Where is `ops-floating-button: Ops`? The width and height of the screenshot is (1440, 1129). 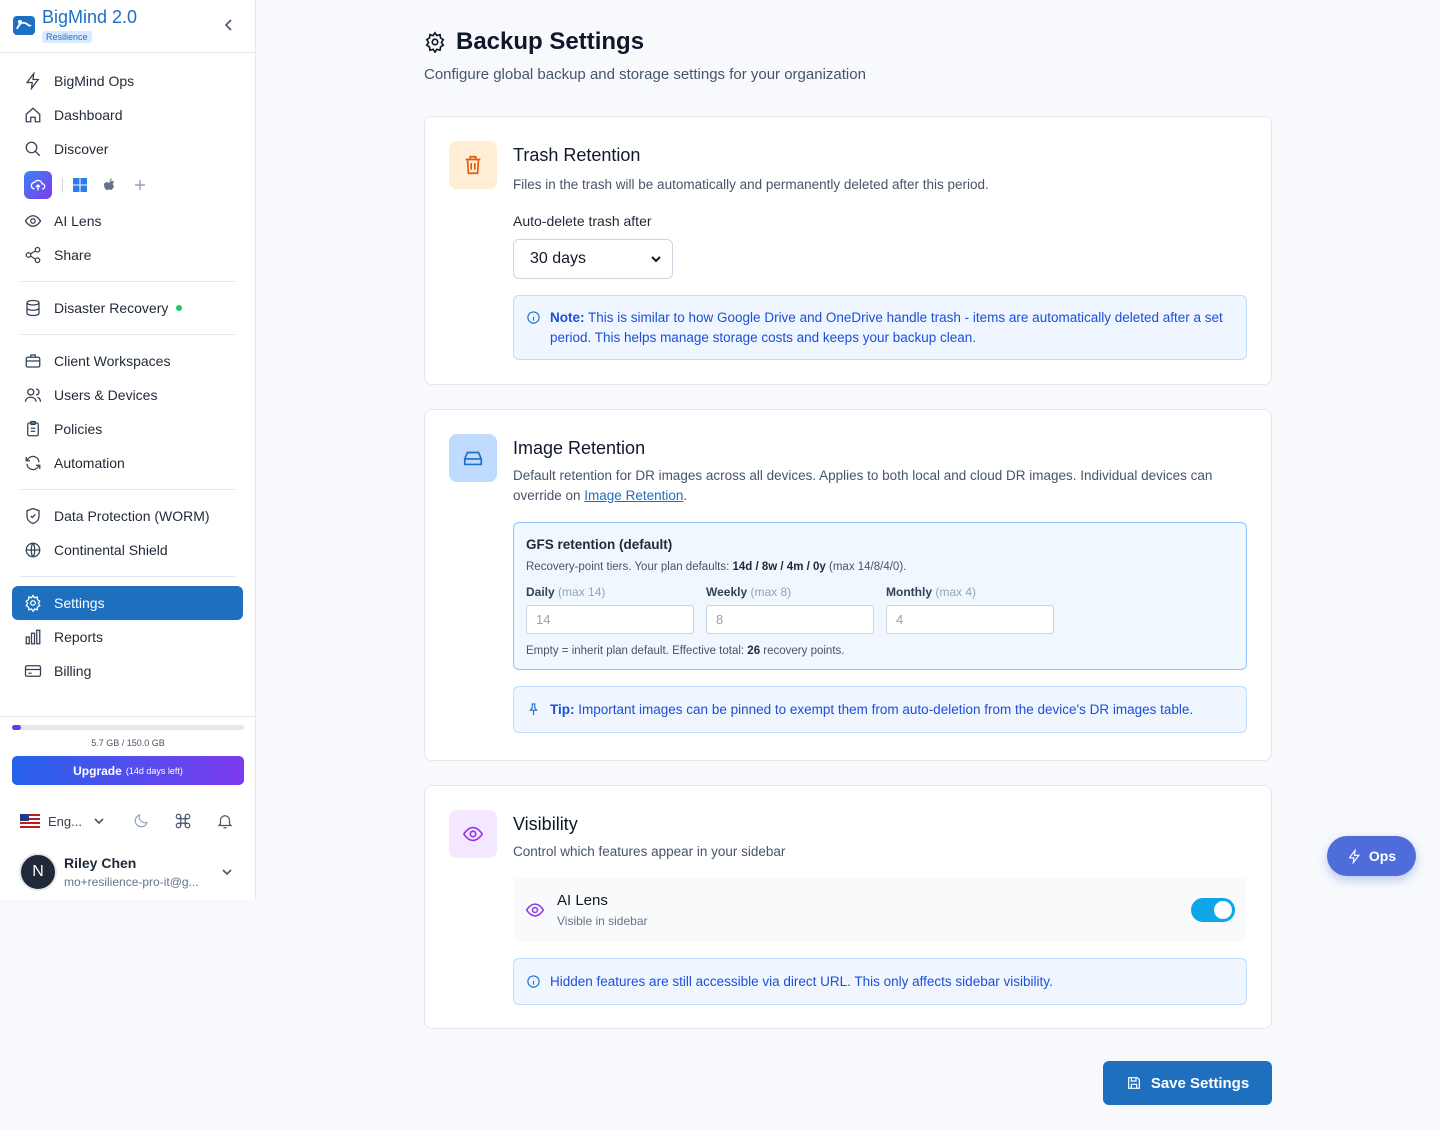
ops-floating-button: Ops is located at coordinates (1371, 856).